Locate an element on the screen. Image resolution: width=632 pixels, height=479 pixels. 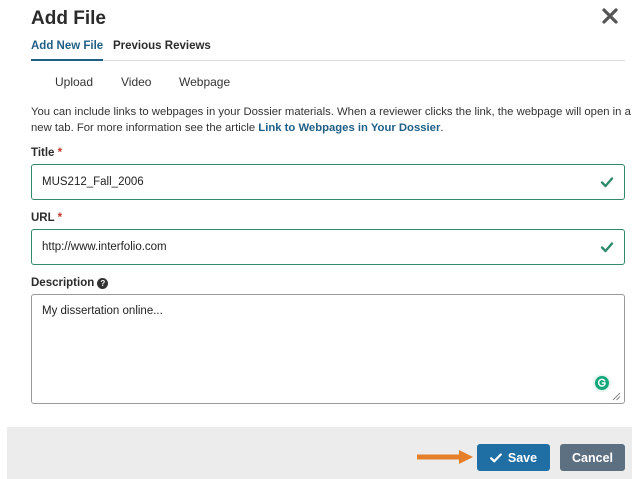
tab-previous-reviews: Previous Reviews is located at coordinates (162, 50).